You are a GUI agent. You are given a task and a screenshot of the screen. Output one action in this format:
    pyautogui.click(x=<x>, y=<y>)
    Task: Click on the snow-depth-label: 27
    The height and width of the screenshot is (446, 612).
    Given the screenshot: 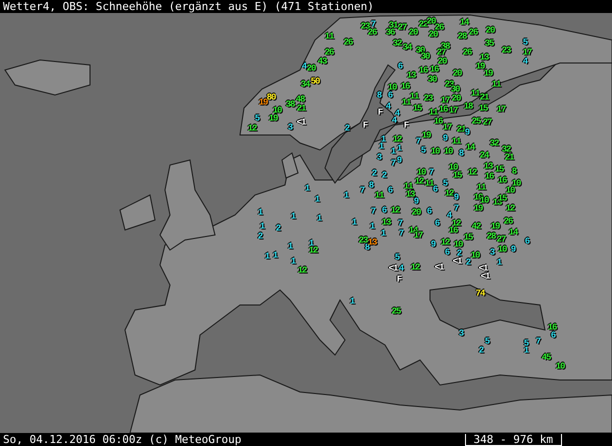 What is the action you would take?
    pyautogui.click(x=501, y=240)
    